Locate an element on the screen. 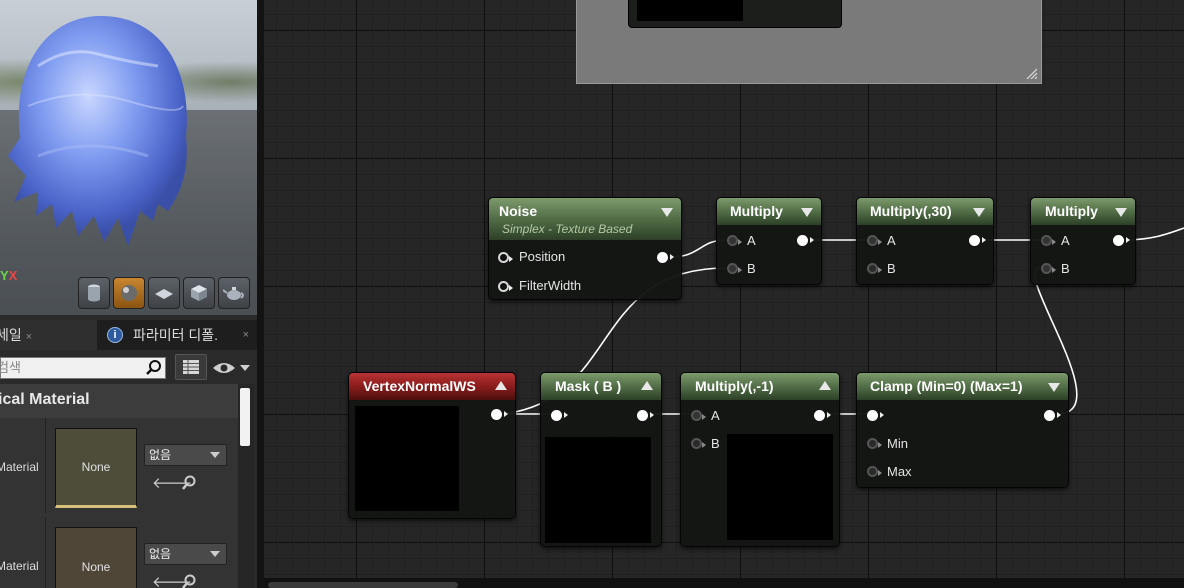  node-mask-b: Mask ( B ) is located at coordinates (601, 459).